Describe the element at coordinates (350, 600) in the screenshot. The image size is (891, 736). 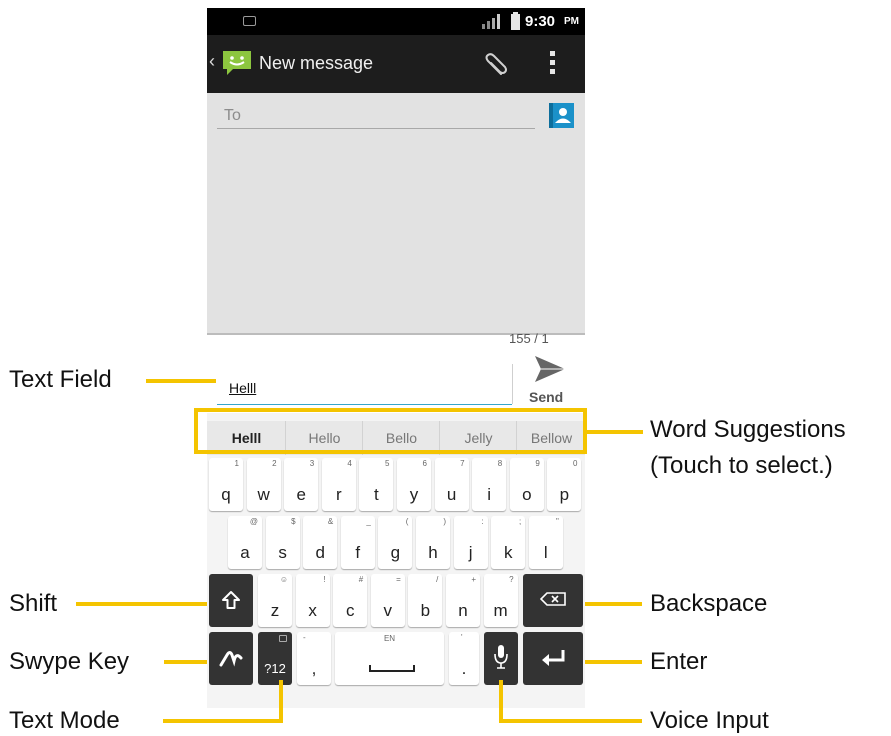
I see `key-c: # c` at that location.